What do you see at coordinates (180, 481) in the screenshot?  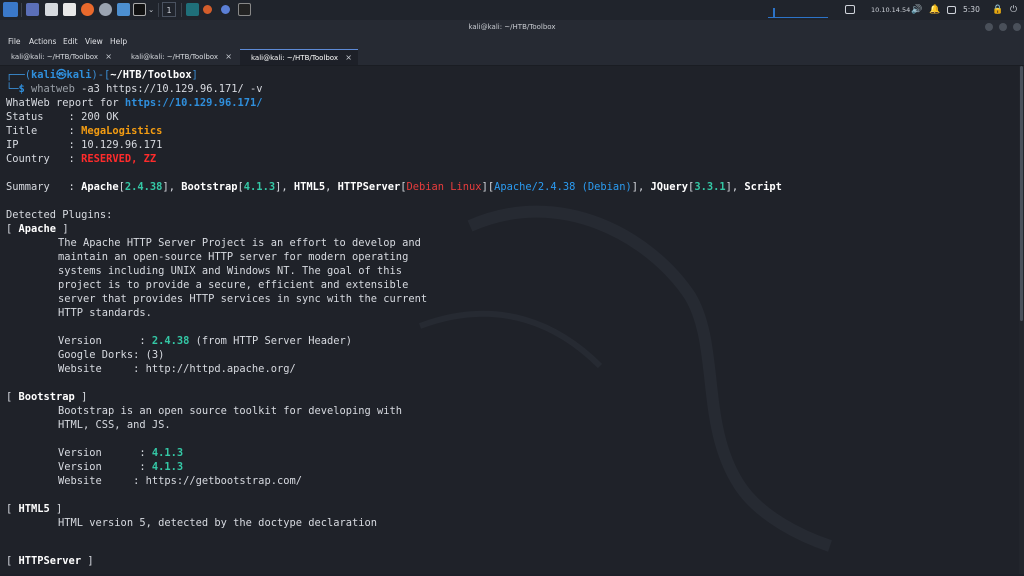 I see `bootstrap-website-line: Website : https://getbootstrap.com/` at bounding box center [180, 481].